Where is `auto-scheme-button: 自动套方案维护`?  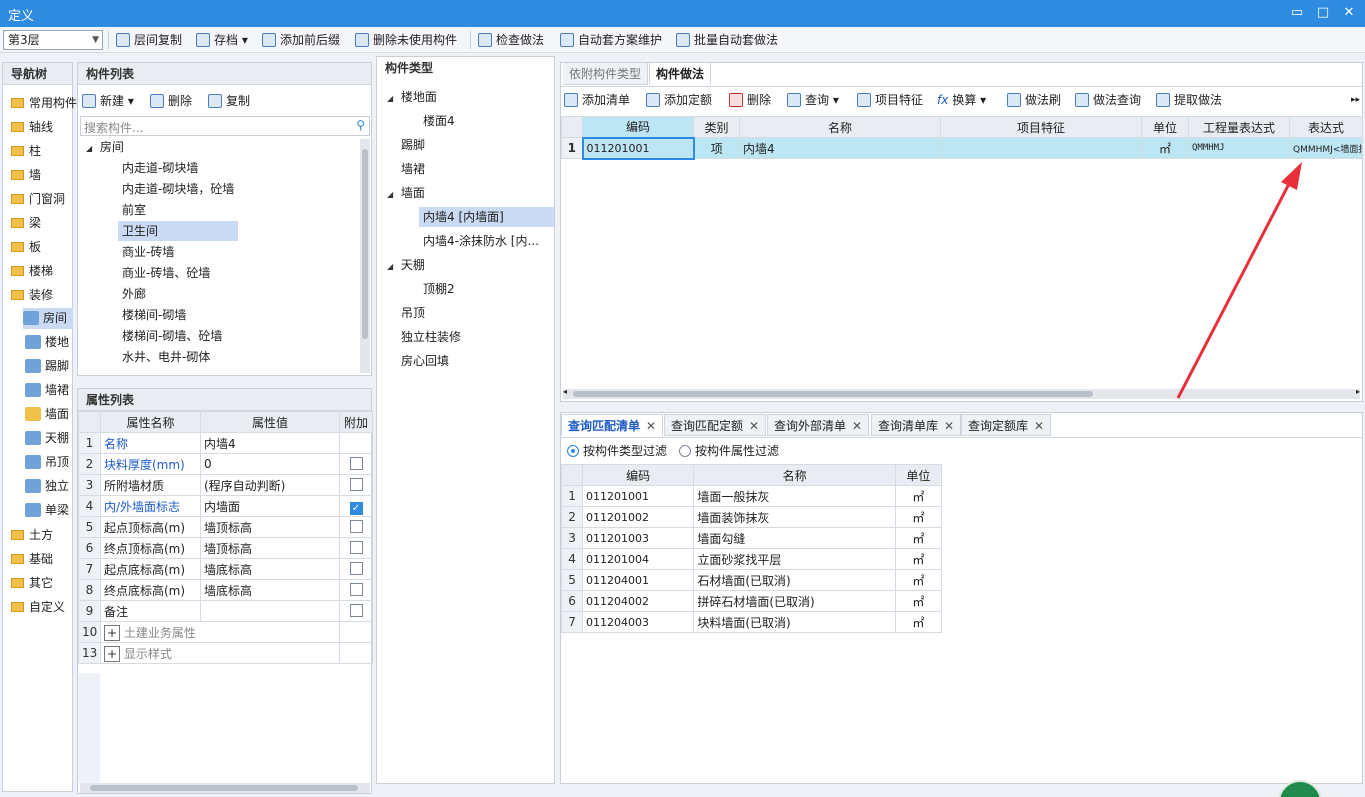 auto-scheme-button: 自动套方案维护 is located at coordinates (611, 40).